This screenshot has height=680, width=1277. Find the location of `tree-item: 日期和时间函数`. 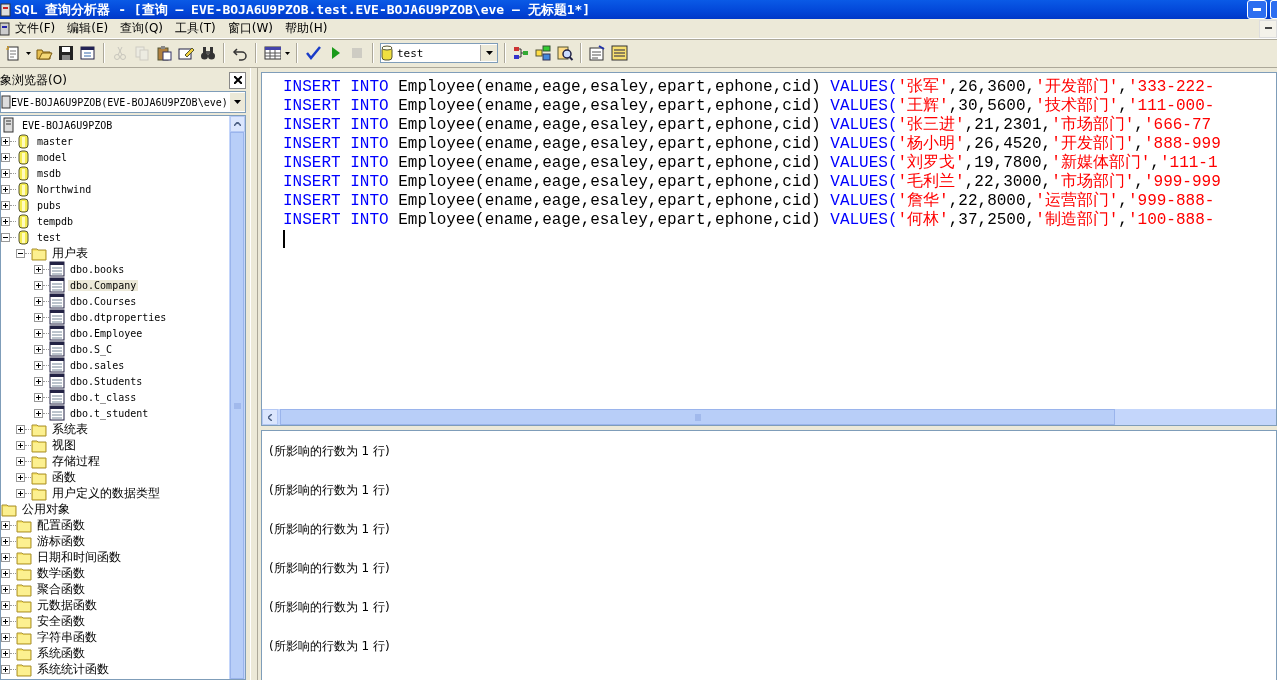

tree-item: 日期和时间函数 is located at coordinates (79, 557).